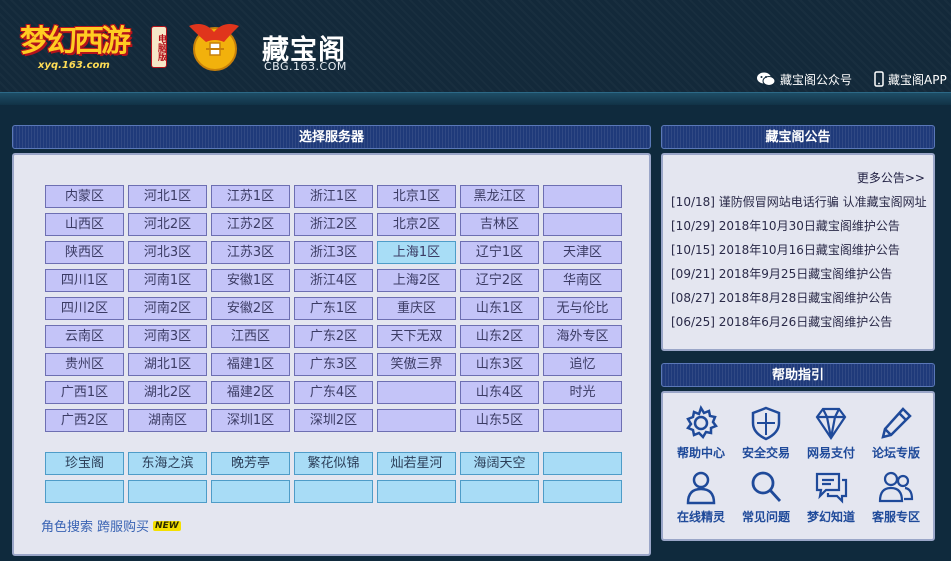  What do you see at coordinates (84, 224) in the screenshot?
I see `server-button: 山西区` at bounding box center [84, 224].